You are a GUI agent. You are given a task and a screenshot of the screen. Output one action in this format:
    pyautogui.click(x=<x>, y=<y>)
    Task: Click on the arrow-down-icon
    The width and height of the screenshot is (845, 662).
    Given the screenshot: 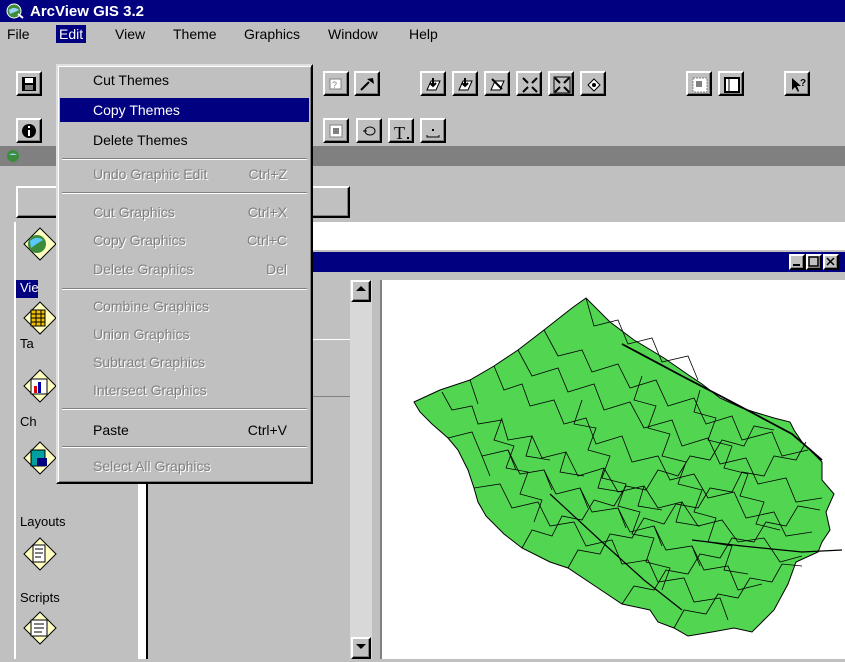 What is the action you would take?
    pyautogui.click(x=361, y=646)
    